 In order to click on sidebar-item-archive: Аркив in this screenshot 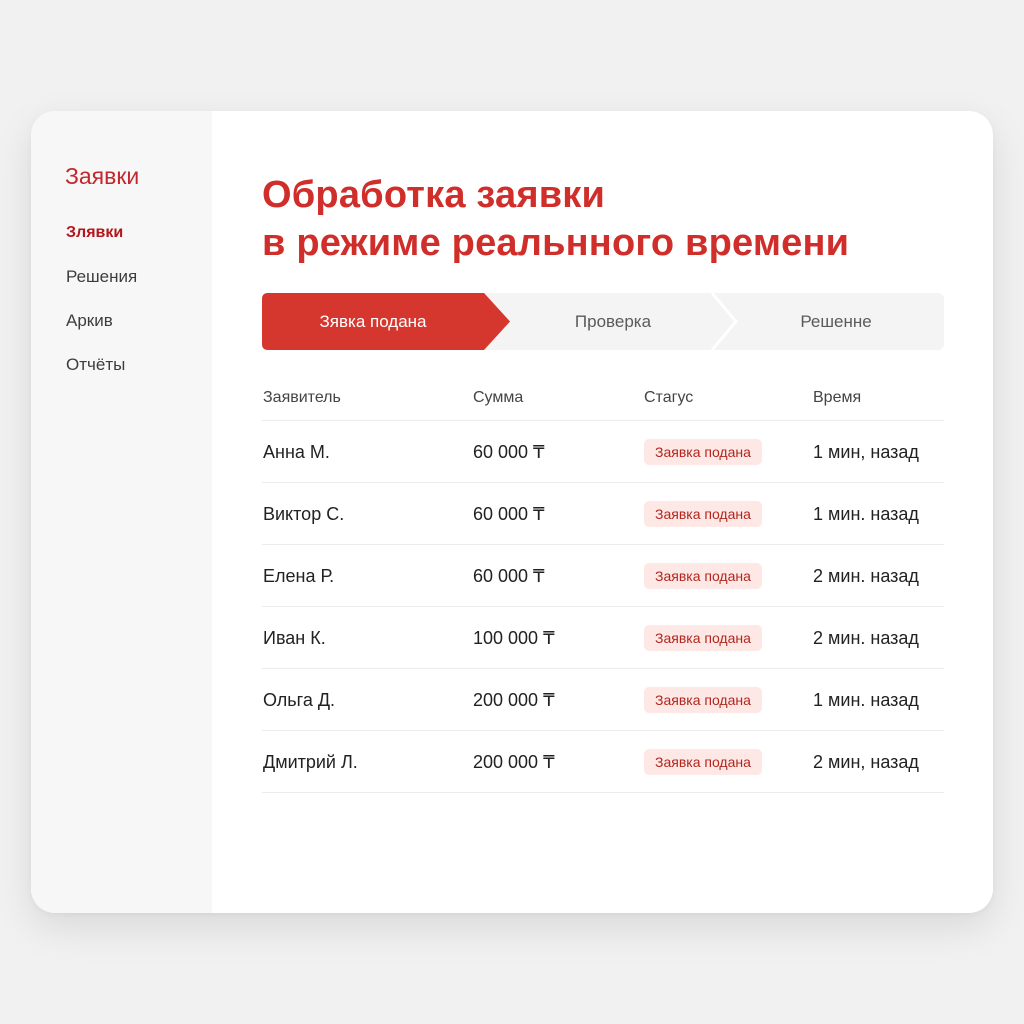, I will do `click(101, 333)`.